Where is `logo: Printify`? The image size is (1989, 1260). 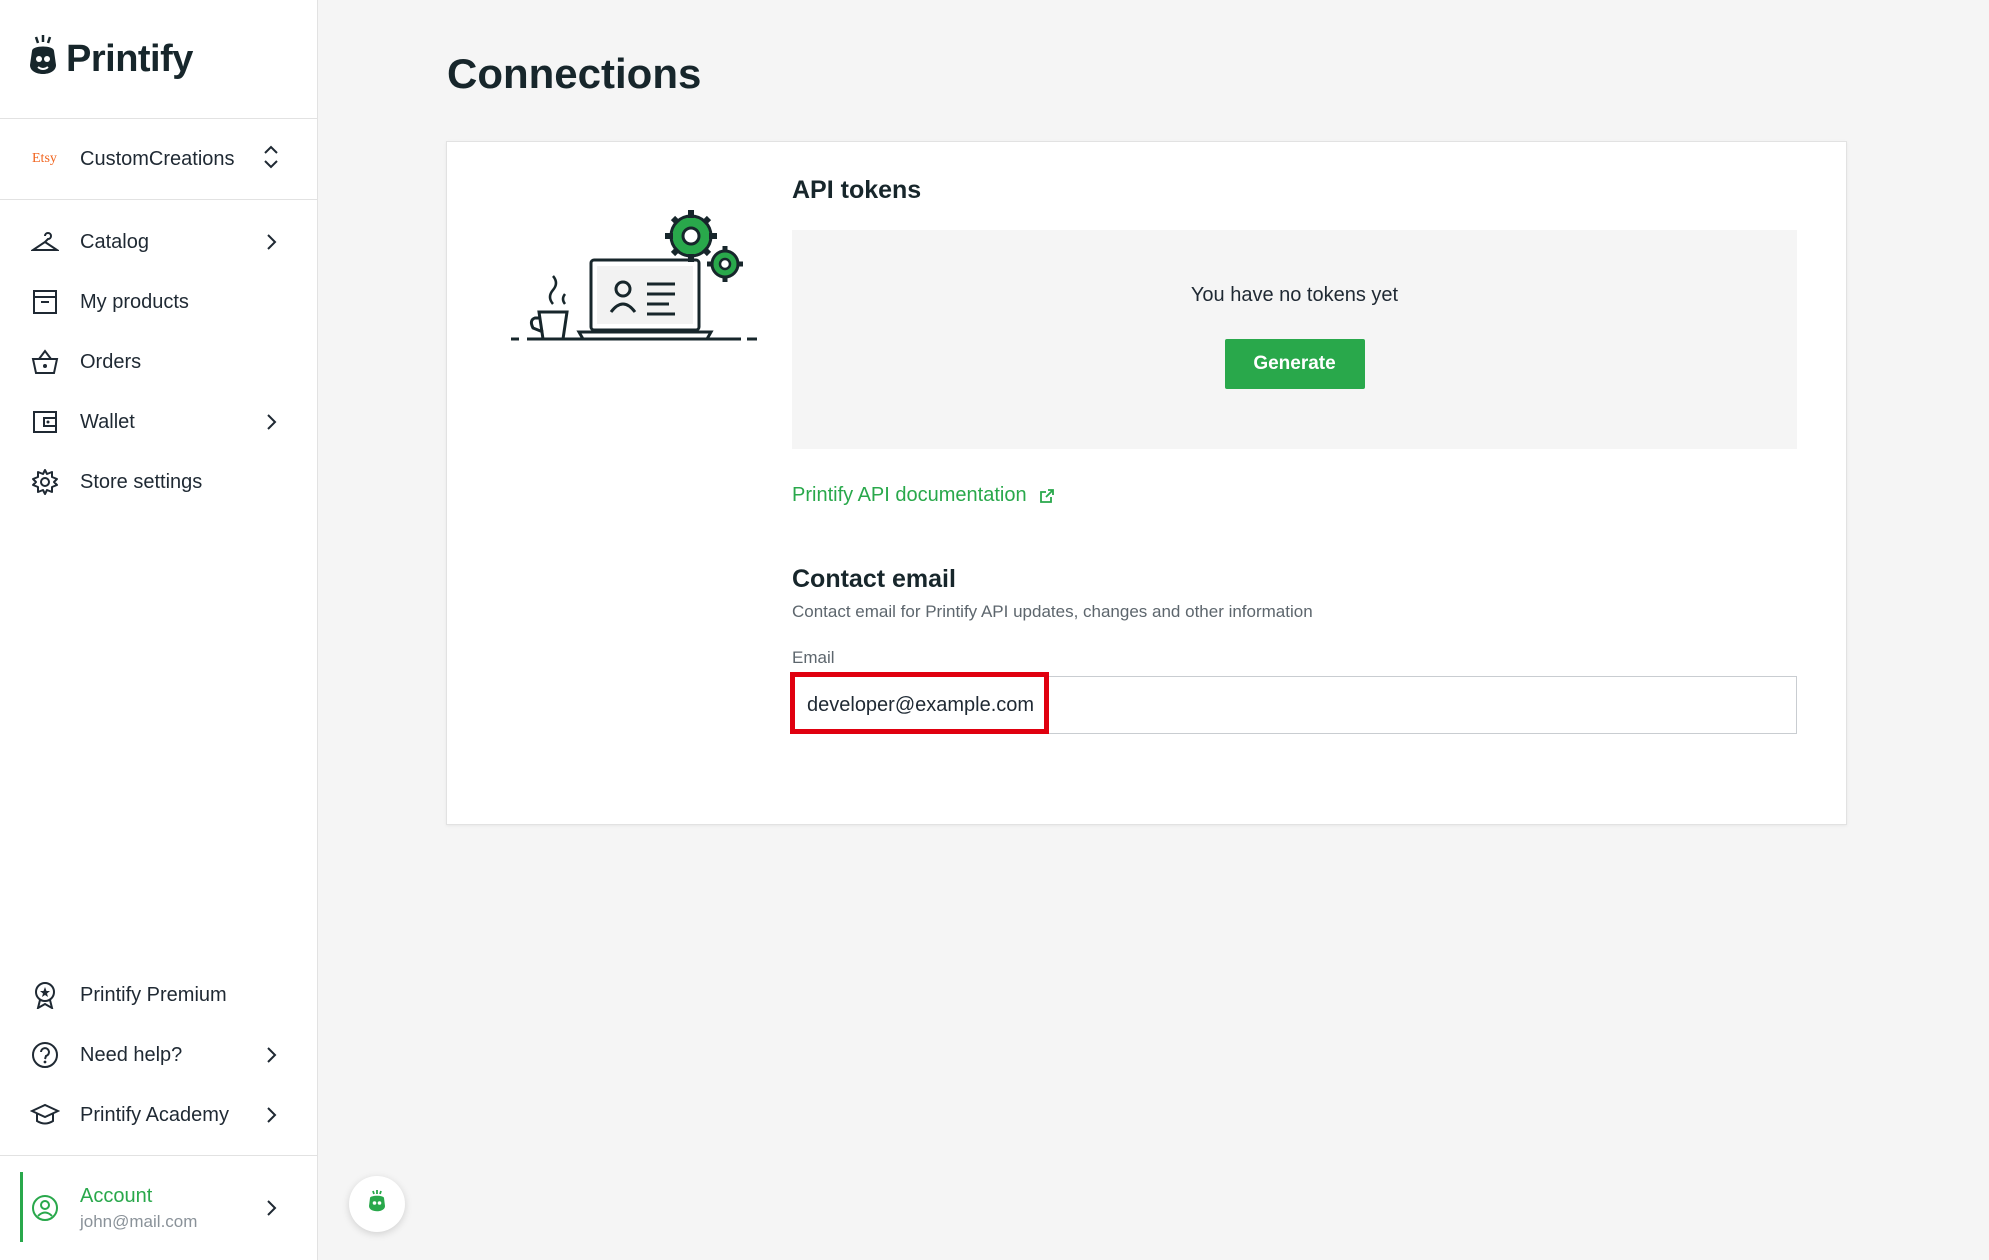 logo: Printify is located at coordinates (158, 59).